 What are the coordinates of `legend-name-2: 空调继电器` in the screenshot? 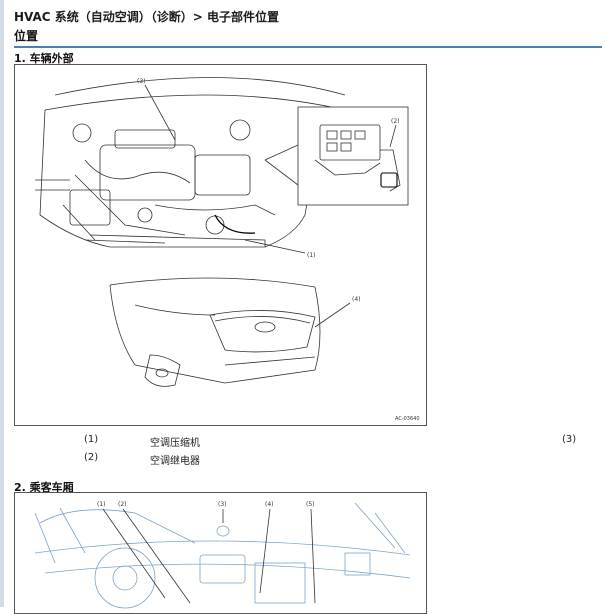 It's located at (175, 461).